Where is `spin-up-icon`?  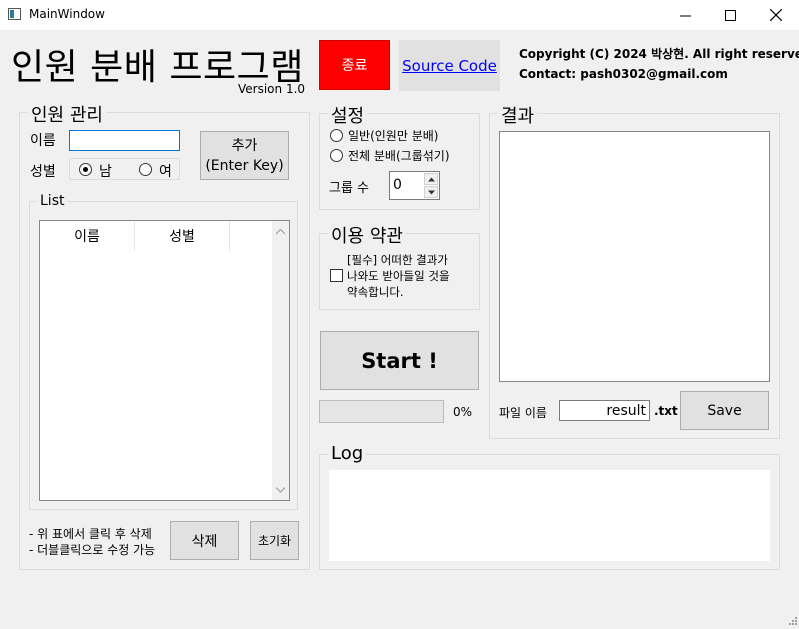 spin-up-icon is located at coordinates (431, 179).